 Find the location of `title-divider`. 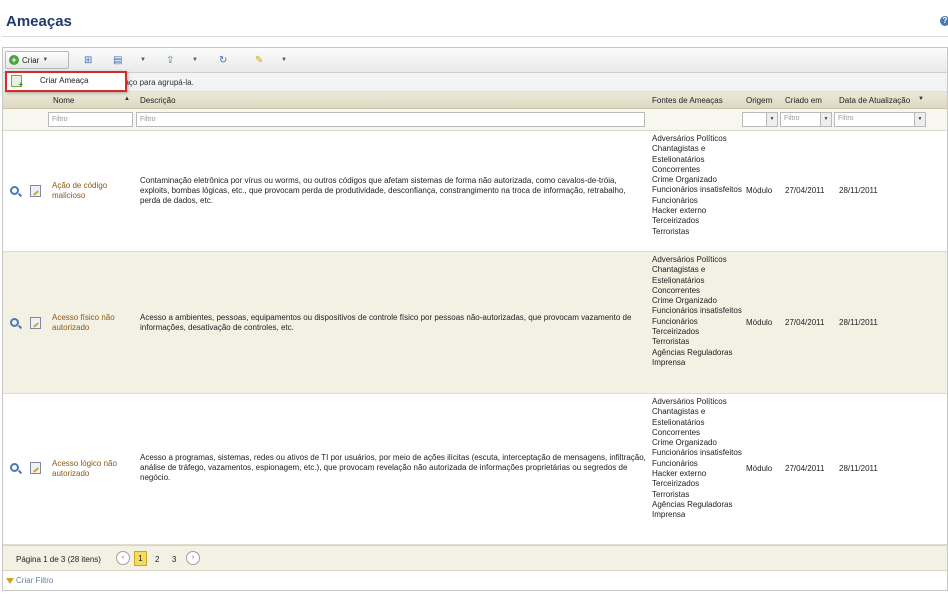

title-divider is located at coordinates (475, 36).